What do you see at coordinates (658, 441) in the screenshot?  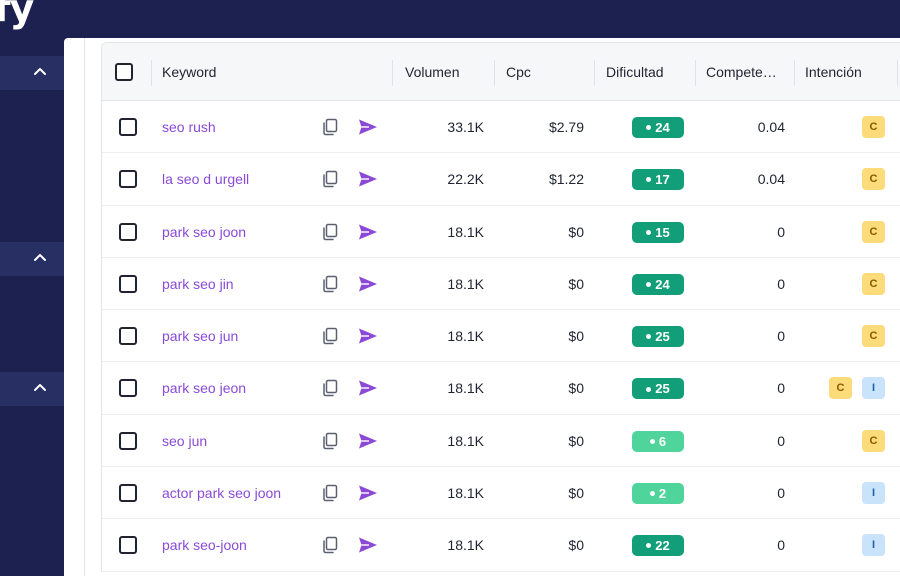 I see `difficulty-badge: 6` at bounding box center [658, 441].